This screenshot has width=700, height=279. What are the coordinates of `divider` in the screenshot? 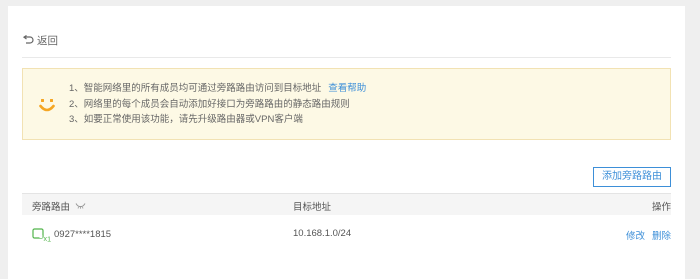 It's located at (346, 57).